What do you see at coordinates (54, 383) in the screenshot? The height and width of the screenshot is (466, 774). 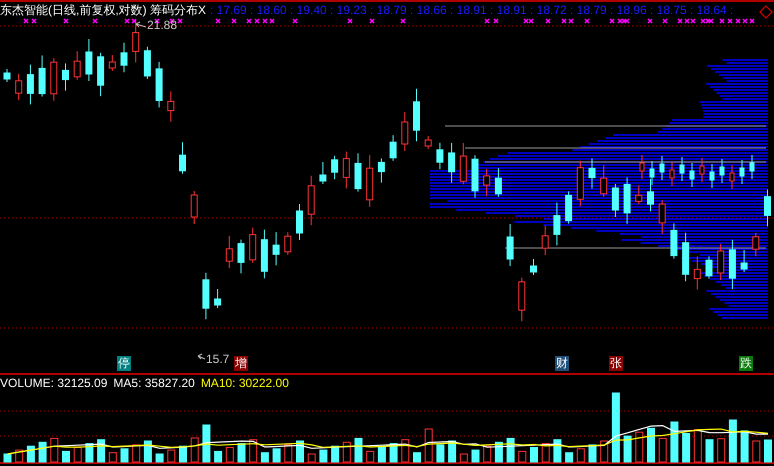 I see `volume-reading: VOLUME: 32125.09` at bounding box center [54, 383].